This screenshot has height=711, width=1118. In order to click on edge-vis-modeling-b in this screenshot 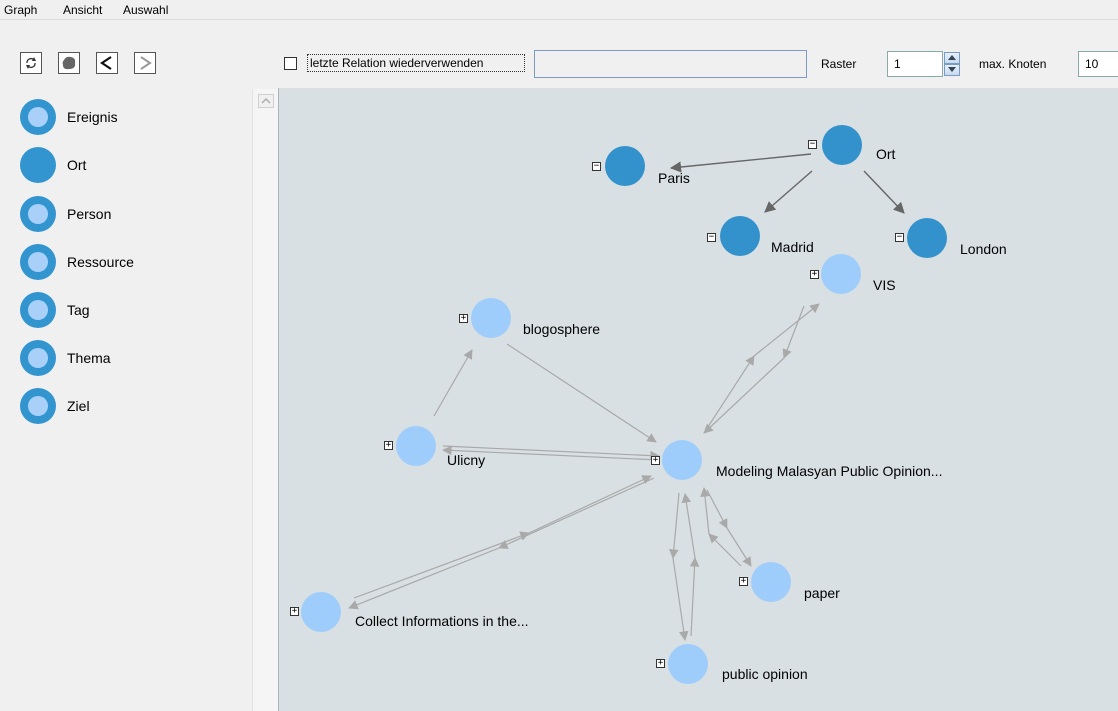, I will do `click(744, 395)`.